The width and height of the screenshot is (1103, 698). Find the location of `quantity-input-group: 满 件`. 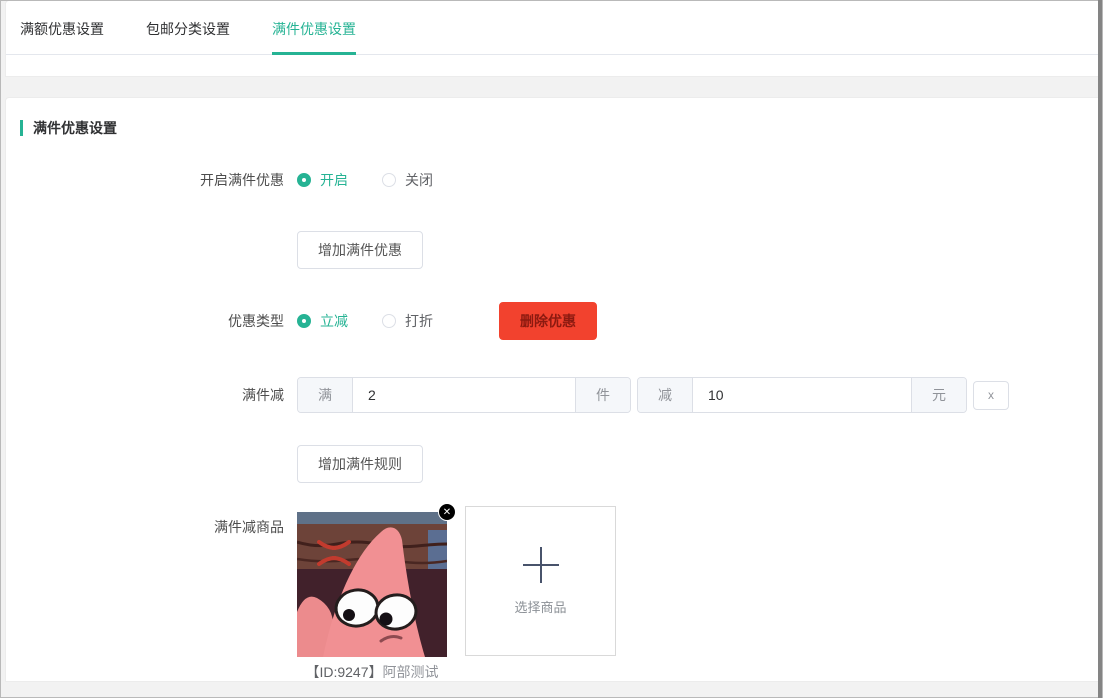

quantity-input-group: 满 件 is located at coordinates (464, 395).